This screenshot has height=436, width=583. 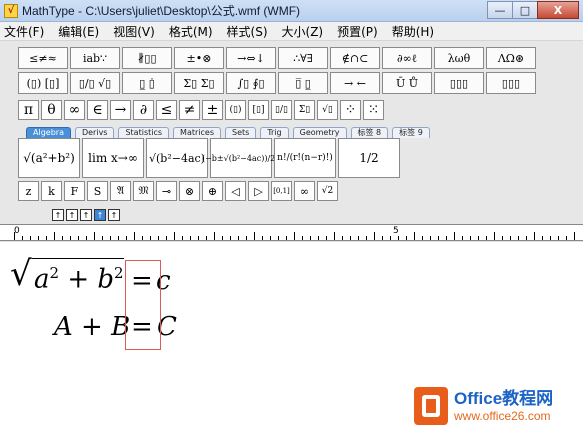 What do you see at coordinates (413, 31) in the screenshot?
I see `menu-help: 帮助(H)` at bounding box center [413, 31].